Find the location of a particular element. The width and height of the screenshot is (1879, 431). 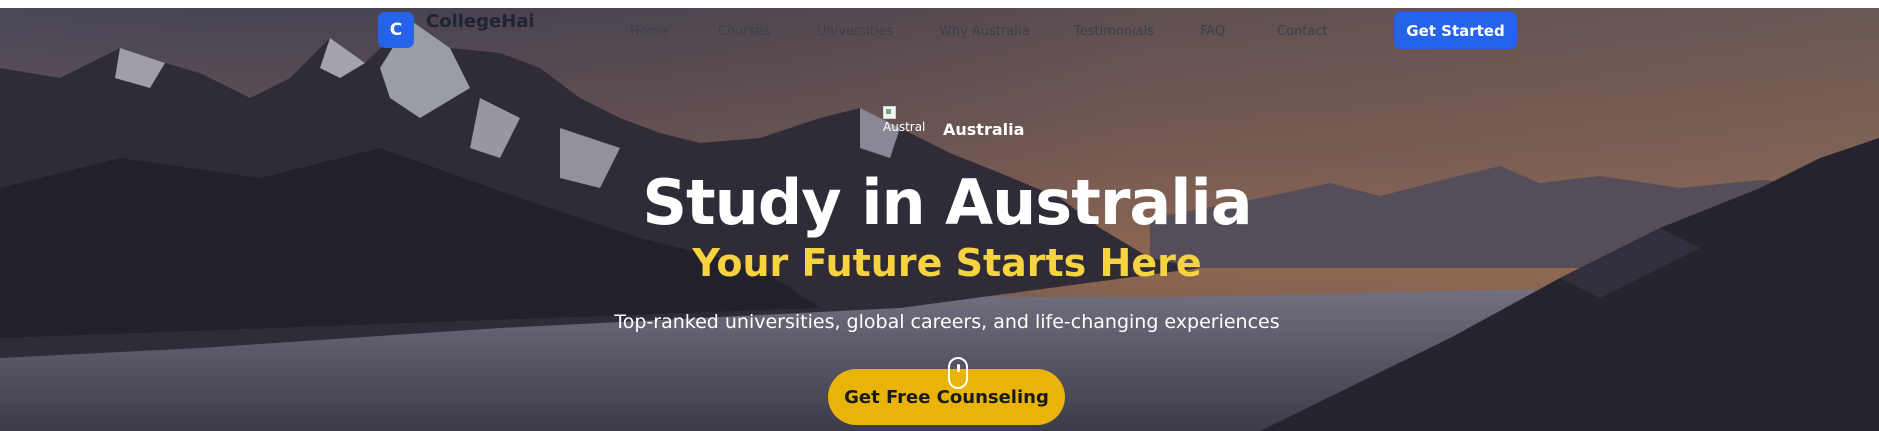

scroll-mouse-icon is located at coordinates (958, 373).